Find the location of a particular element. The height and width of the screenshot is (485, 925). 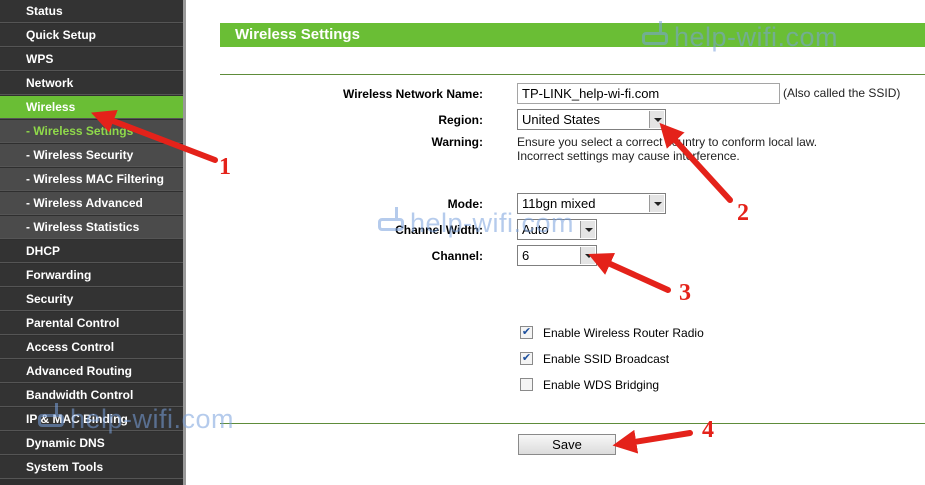

region-value: United States is located at coordinates (561, 119).